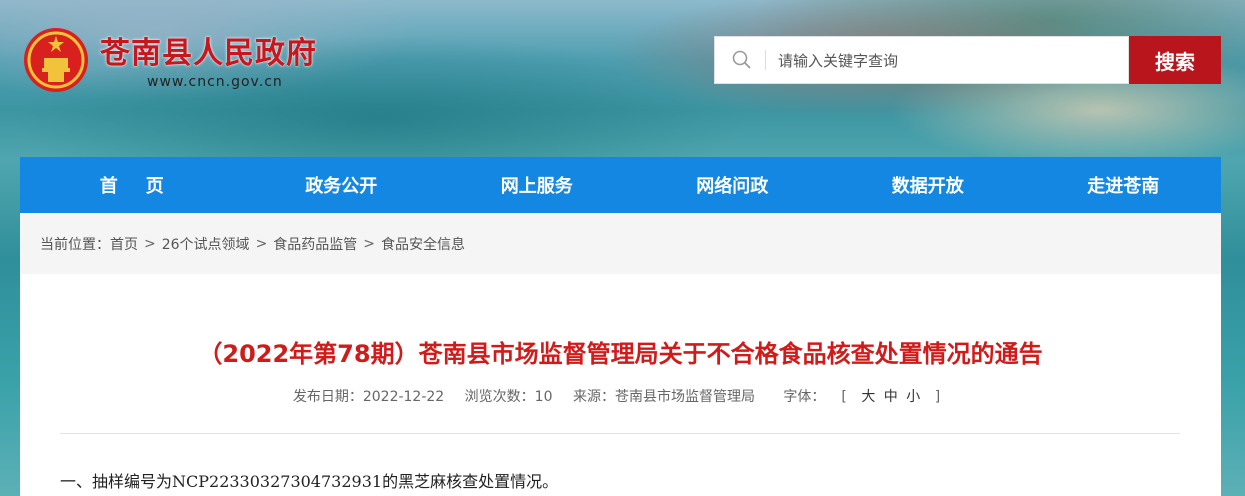  What do you see at coordinates (75, 244) in the screenshot?
I see `breadcrumb-prefix: 当前位置：` at bounding box center [75, 244].